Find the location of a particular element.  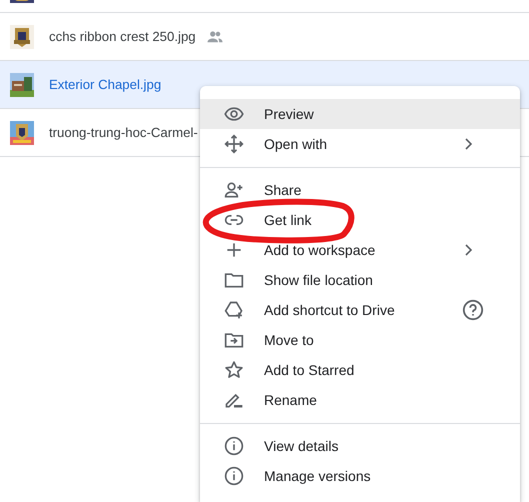

menu-item: Add to workspace is located at coordinates (360, 250).